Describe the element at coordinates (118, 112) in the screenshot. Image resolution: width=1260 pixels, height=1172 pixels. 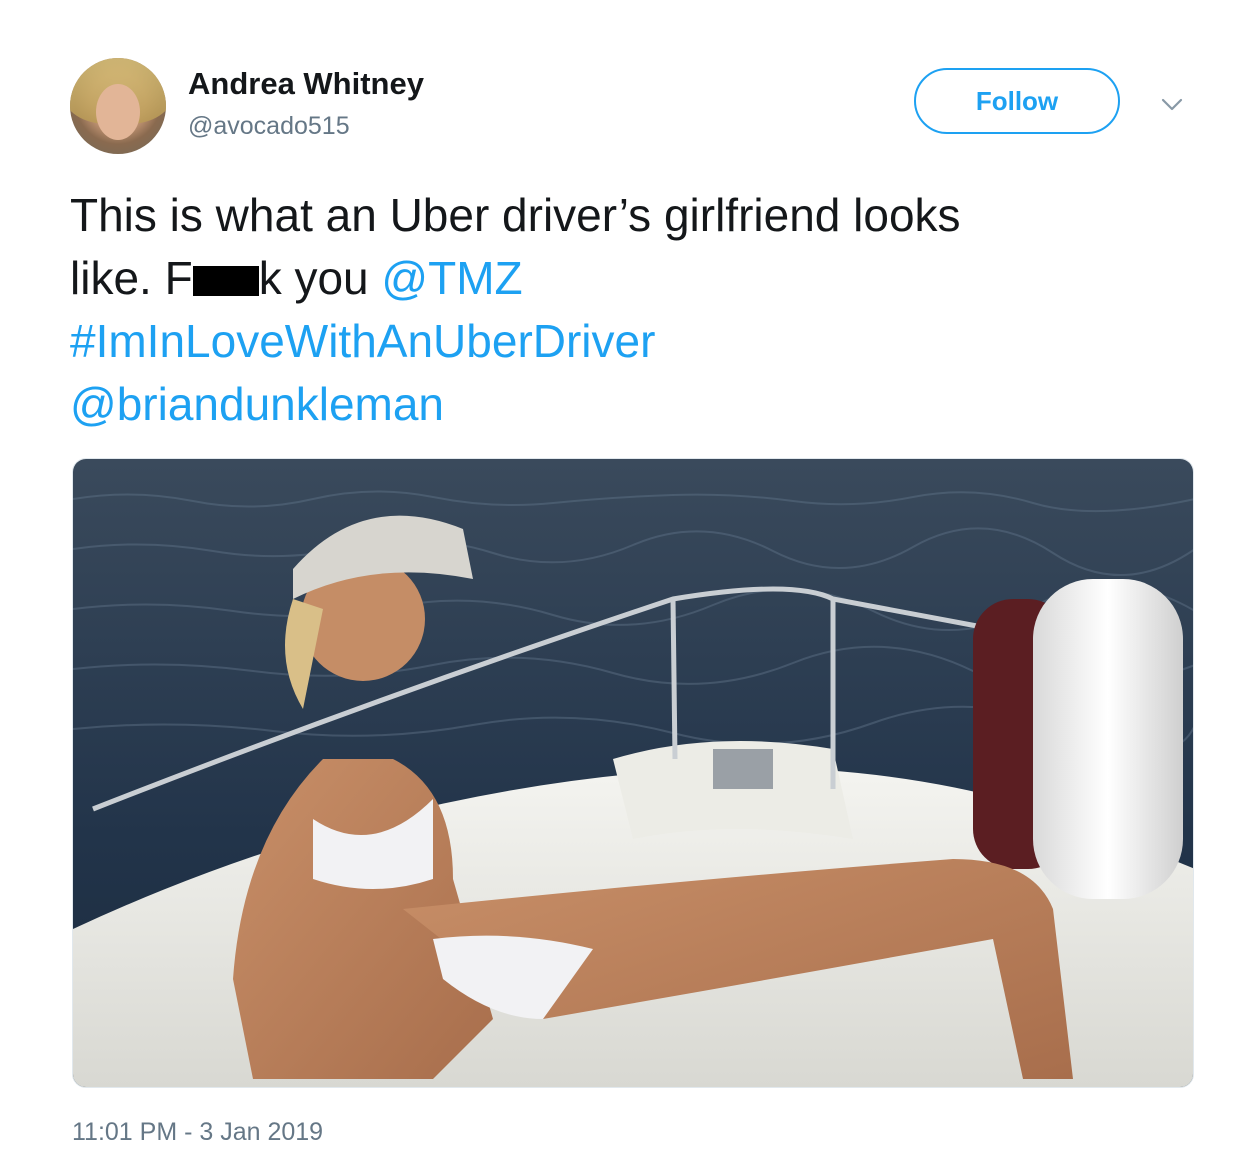
I see `avatar-face` at that location.